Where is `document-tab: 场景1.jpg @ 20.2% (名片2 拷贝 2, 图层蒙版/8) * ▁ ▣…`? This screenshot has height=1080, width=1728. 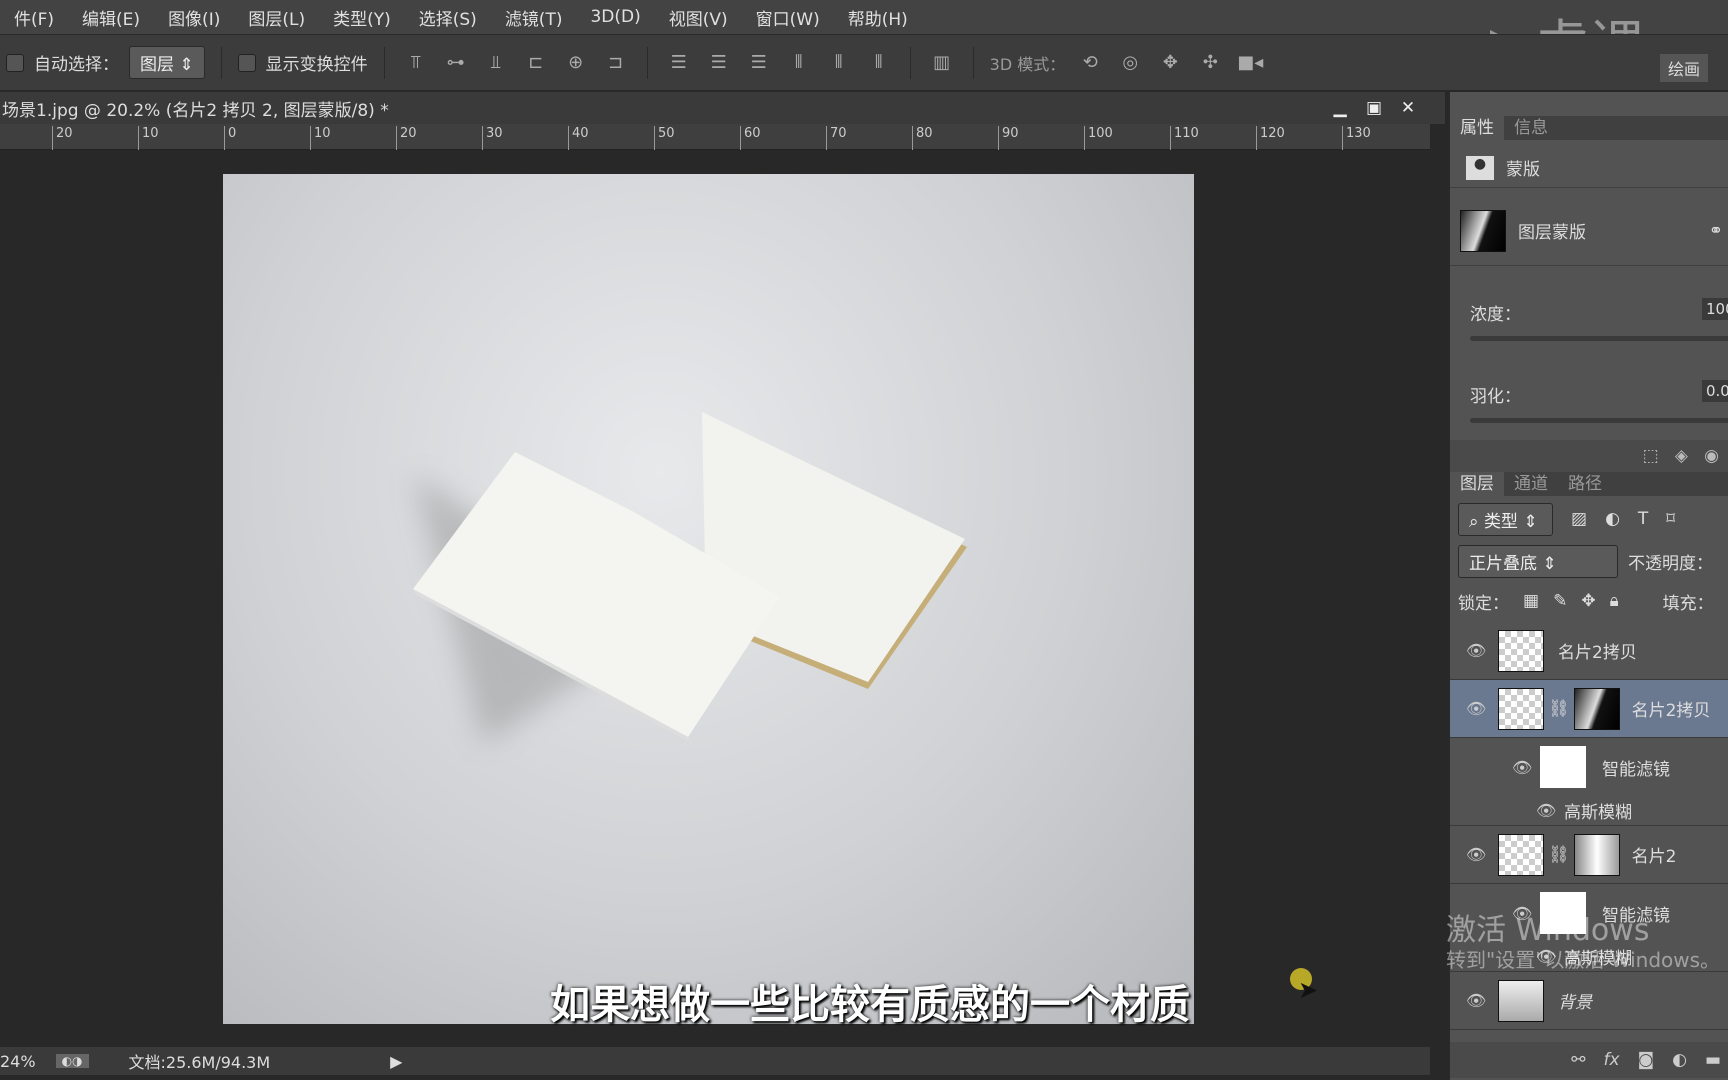
document-tab: 场景1.jpg @ 20.2% (名片2 拷贝 2, 图层蒙版/8) * ▁ ▣… is located at coordinates (722, 108).